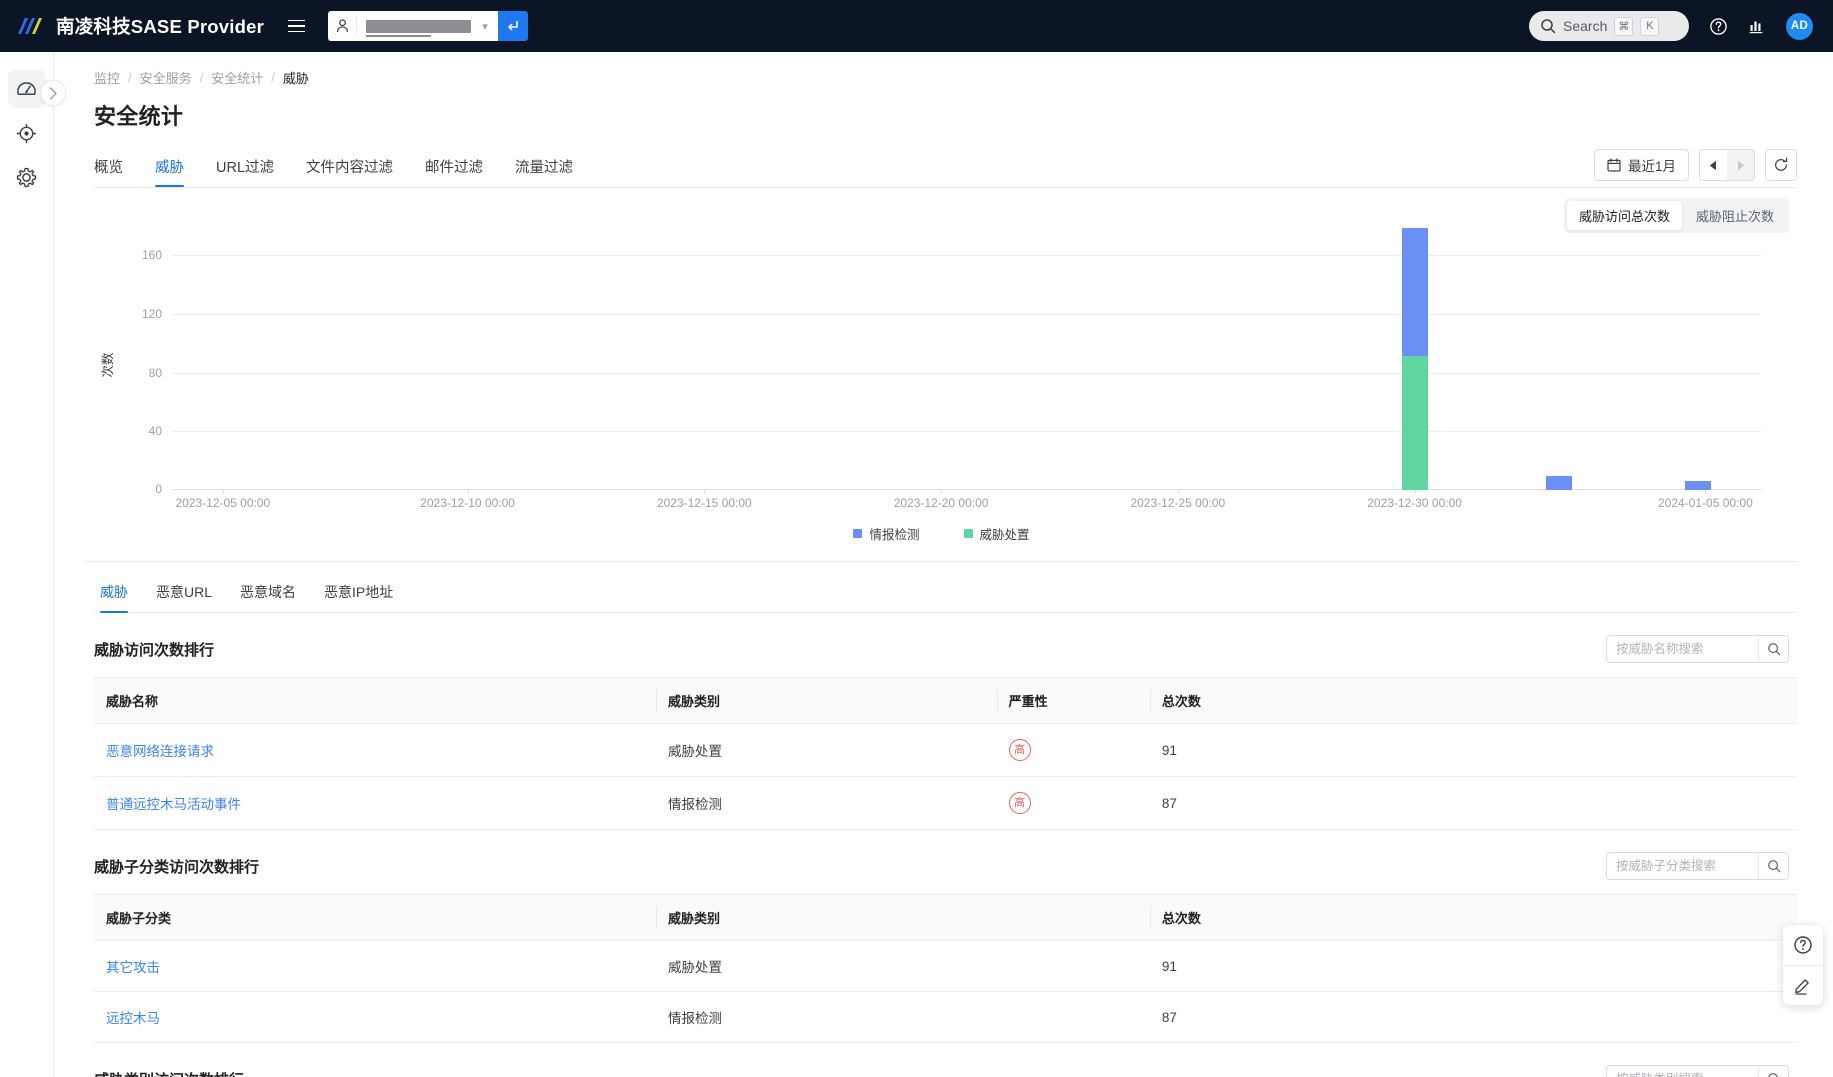  I want to click on primary-tabs: 概览 威胁 URL过滤 文件内容过滤 邮件过滤 流量过滤 最近1月, so click(941, 168).